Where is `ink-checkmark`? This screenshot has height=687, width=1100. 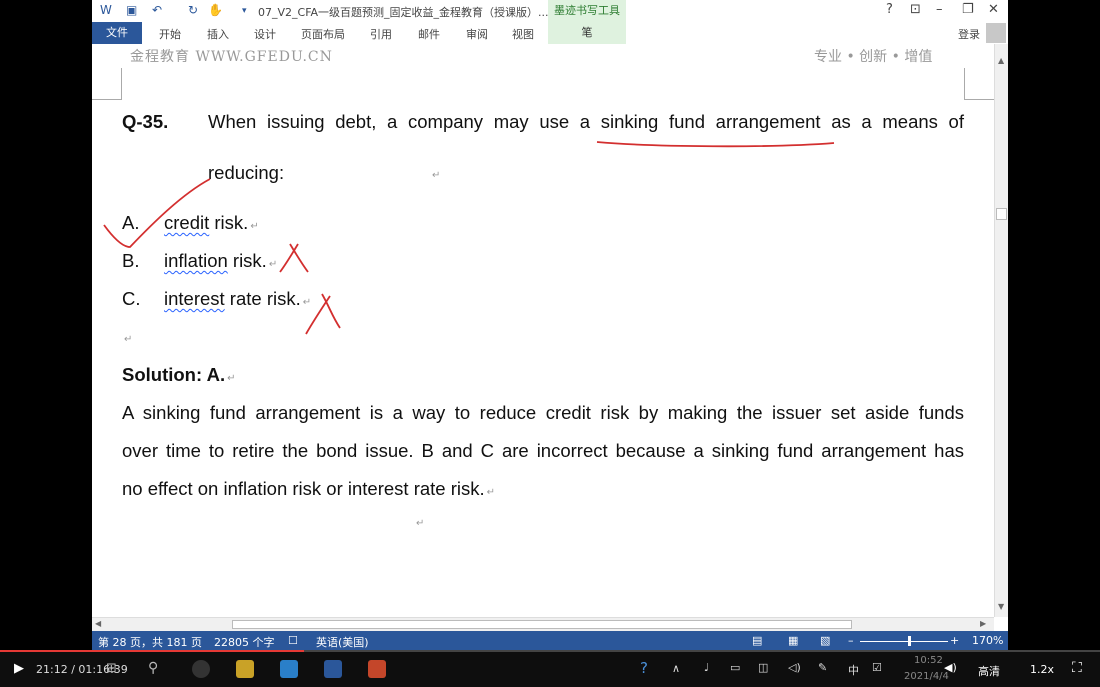 ink-checkmark is located at coordinates (157, 213).